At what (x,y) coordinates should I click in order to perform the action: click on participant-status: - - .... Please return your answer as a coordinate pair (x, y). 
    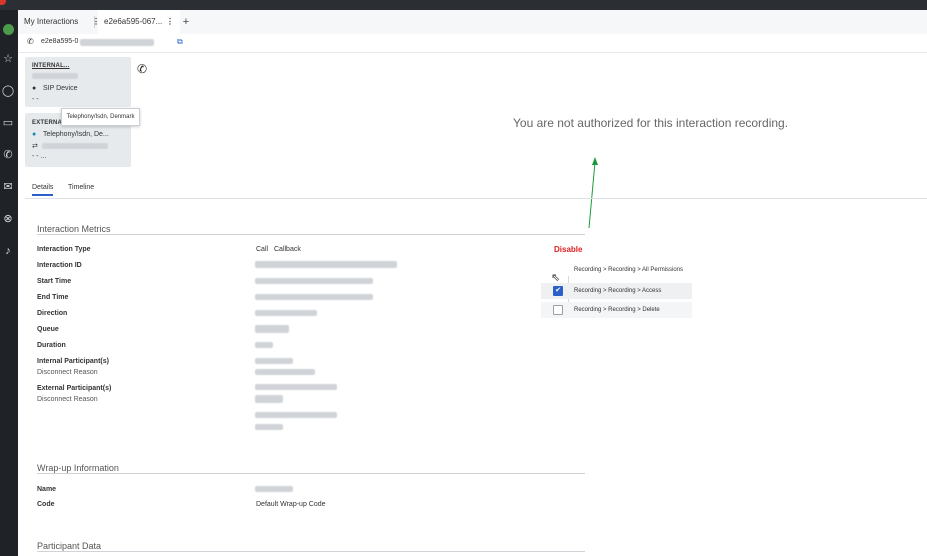
    Looking at the image, I should click on (39, 156).